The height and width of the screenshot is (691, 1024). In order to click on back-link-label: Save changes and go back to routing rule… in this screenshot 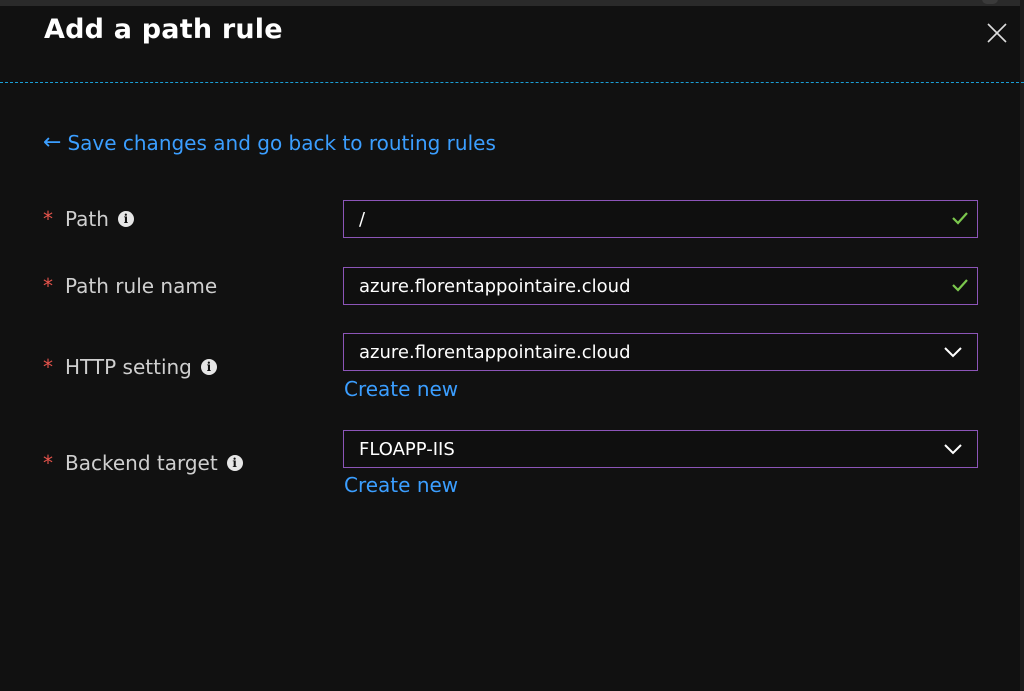, I will do `click(281, 143)`.